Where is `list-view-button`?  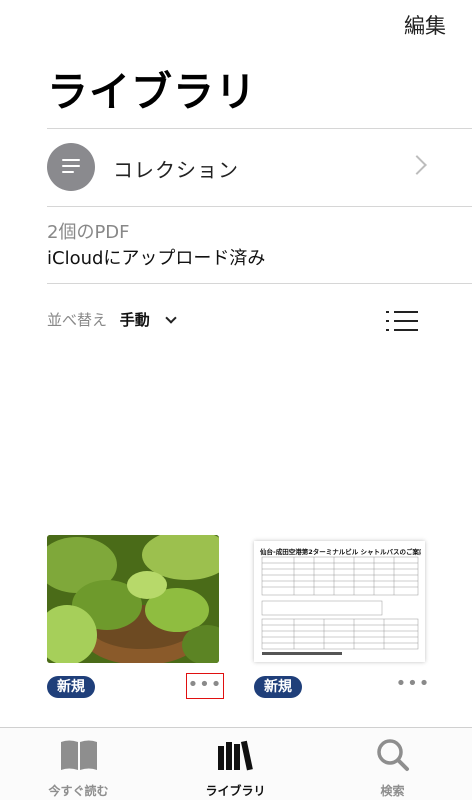
list-view-button is located at coordinates (402, 321).